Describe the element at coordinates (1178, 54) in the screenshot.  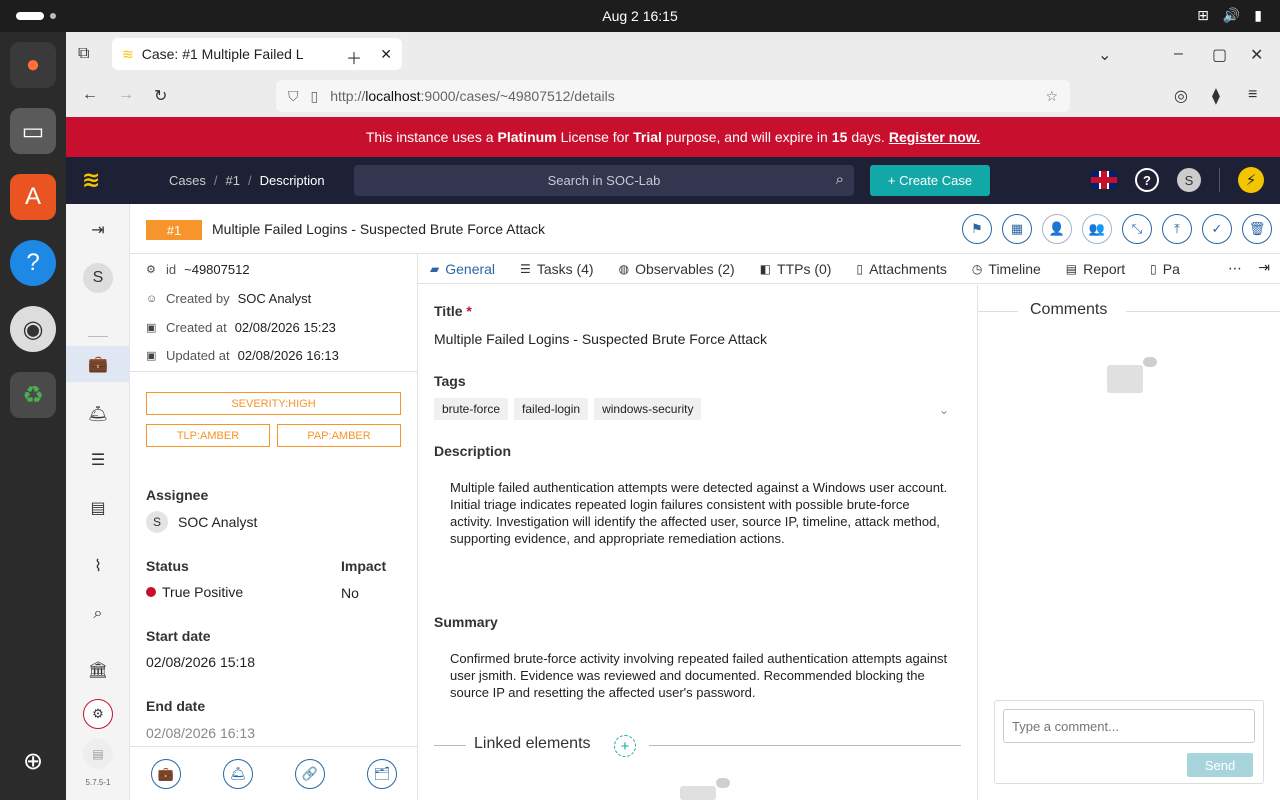
I see `minimize-icon: –` at that location.